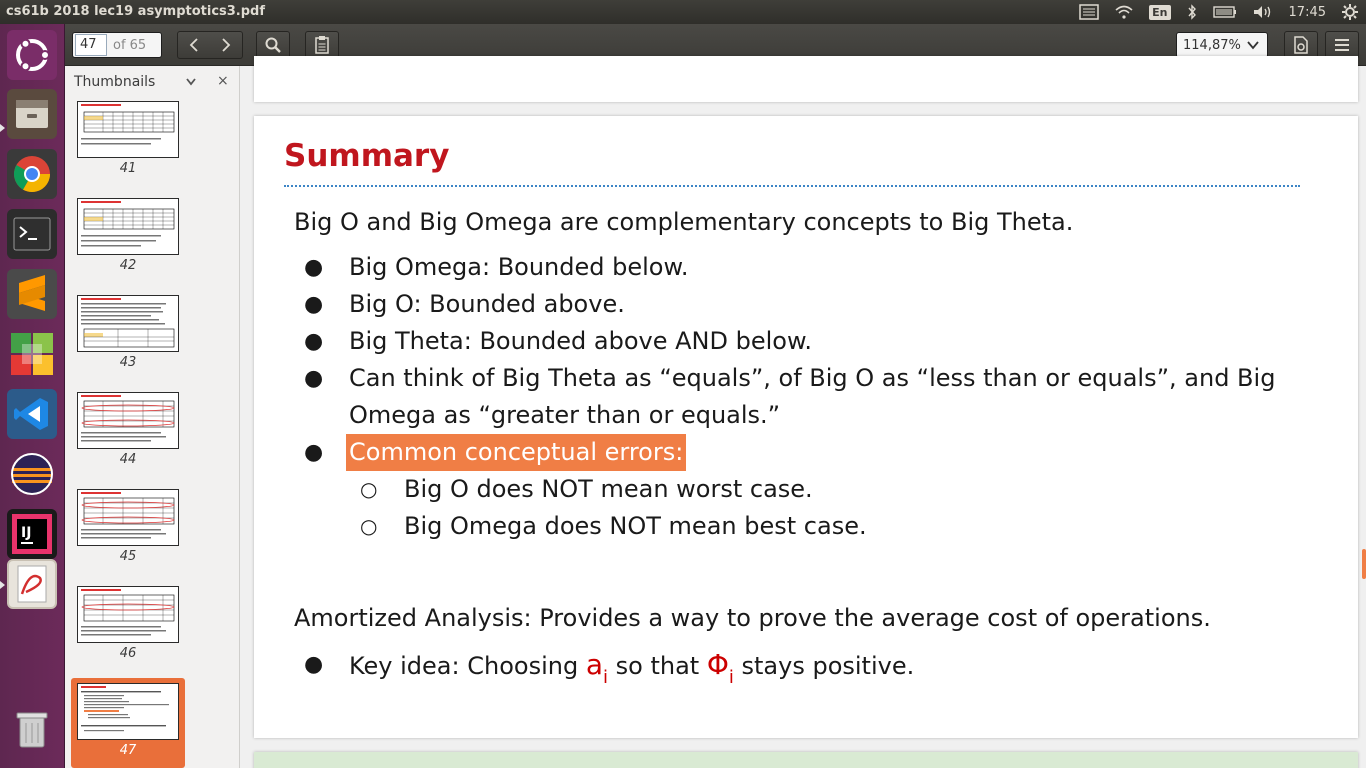 This screenshot has height=768, width=1366. I want to click on previous-page-button, so click(194, 45).